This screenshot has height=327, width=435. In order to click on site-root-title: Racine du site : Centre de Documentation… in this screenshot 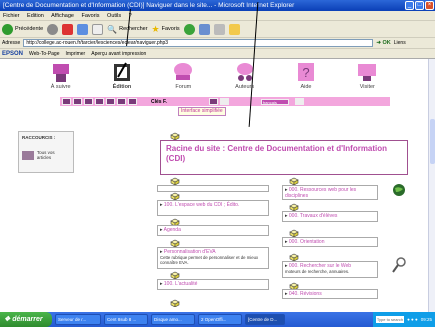, I will do `click(277, 153)`.